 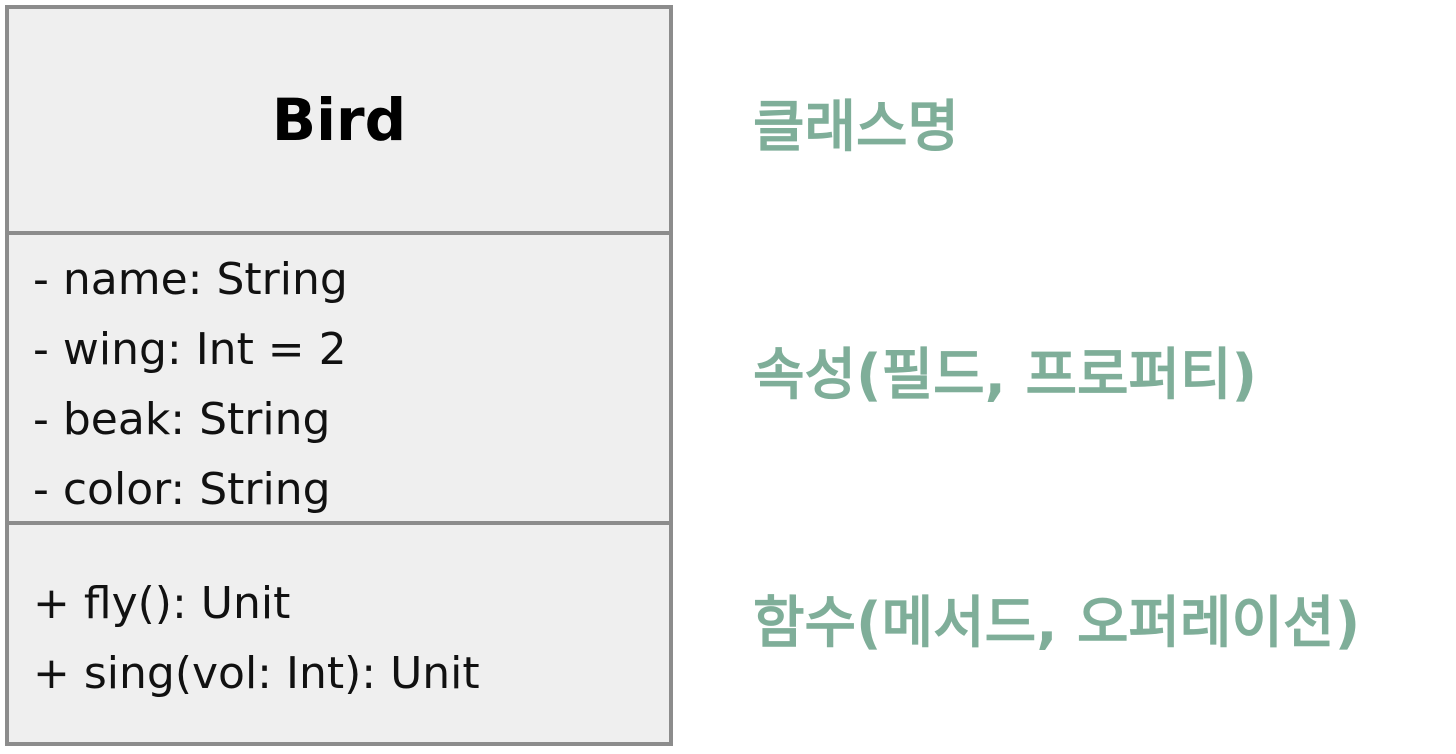 What do you see at coordinates (190, 279) in the screenshot?
I see `attribute-item: - name: String` at bounding box center [190, 279].